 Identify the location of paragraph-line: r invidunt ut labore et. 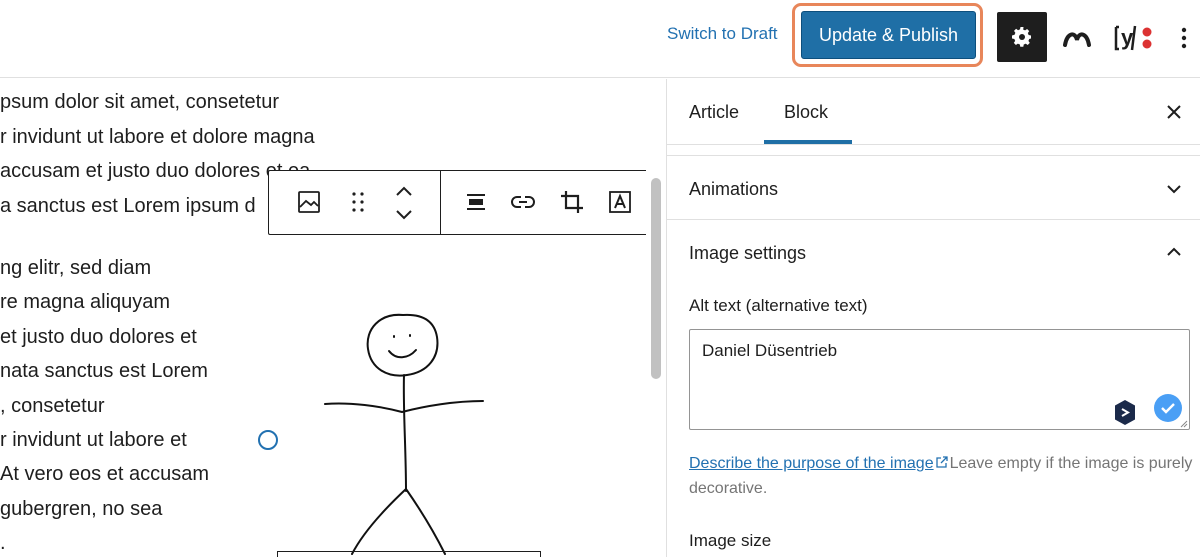
(93, 440).